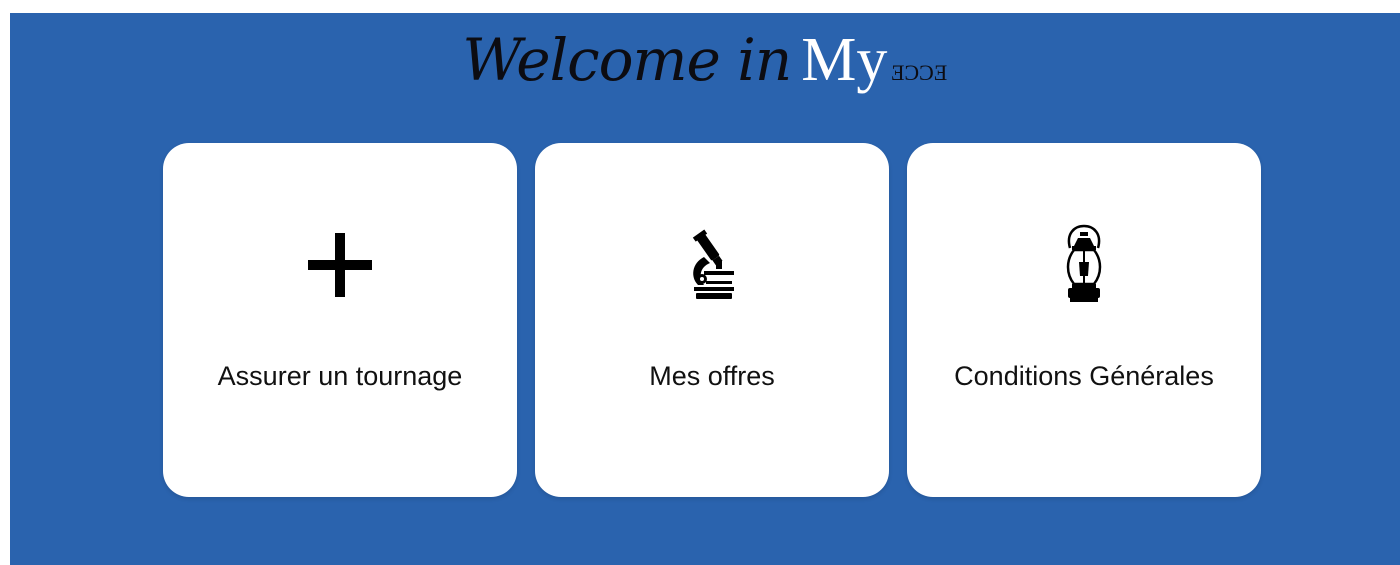 Image resolution: width=1400 pixels, height=565 pixels. Describe the element at coordinates (712, 376) in the screenshot. I see `card-label-offres: Mes offres` at that location.